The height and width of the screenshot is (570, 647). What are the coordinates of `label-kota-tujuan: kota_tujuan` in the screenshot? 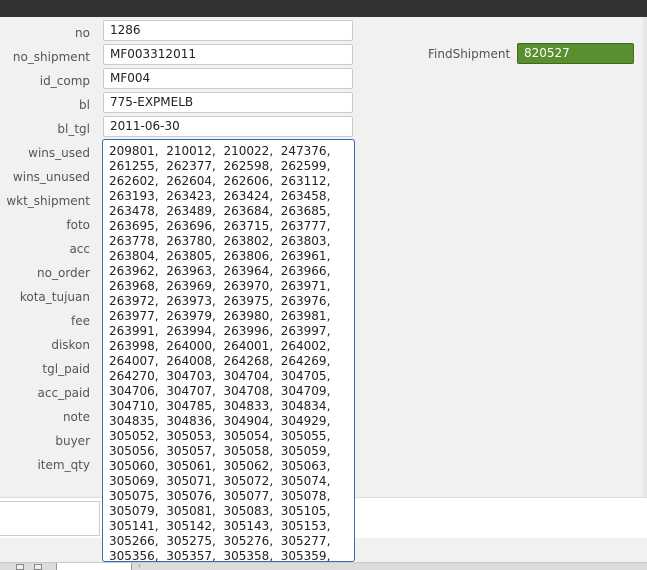 It's located at (54, 297).